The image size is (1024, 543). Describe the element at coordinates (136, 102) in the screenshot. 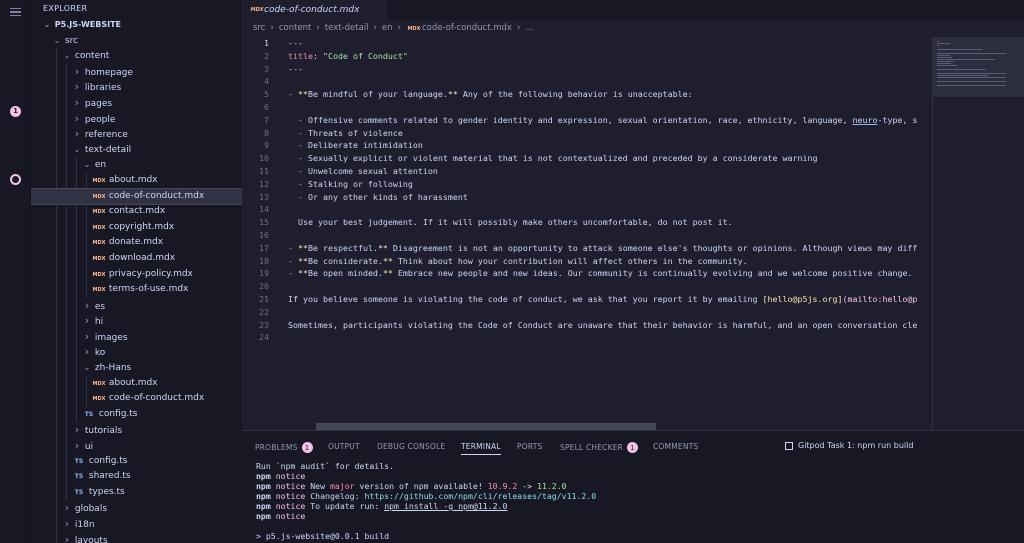

I see `tree-folder: › pages` at that location.